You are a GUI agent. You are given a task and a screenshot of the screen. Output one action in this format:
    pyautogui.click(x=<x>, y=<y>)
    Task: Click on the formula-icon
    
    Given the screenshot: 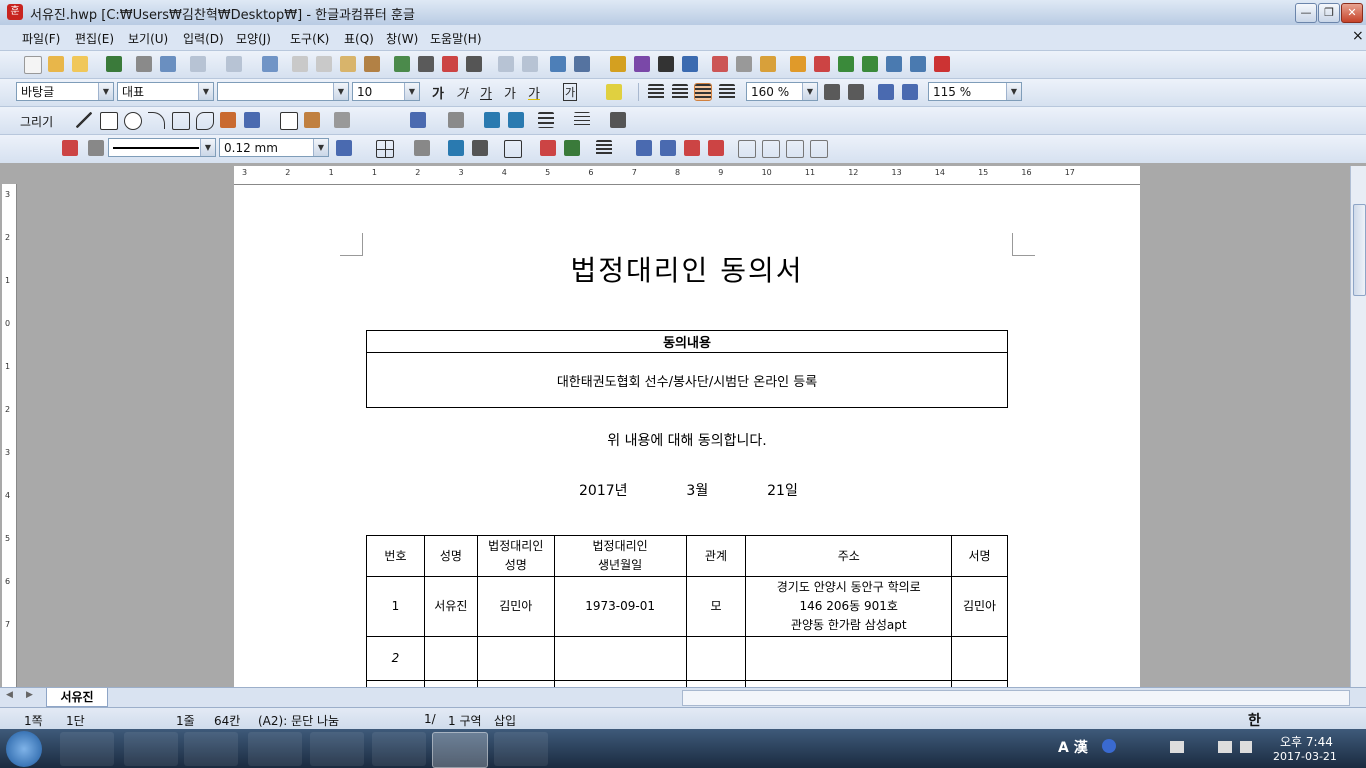 What is the action you would take?
    pyautogui.click(x=666, y=64)
    